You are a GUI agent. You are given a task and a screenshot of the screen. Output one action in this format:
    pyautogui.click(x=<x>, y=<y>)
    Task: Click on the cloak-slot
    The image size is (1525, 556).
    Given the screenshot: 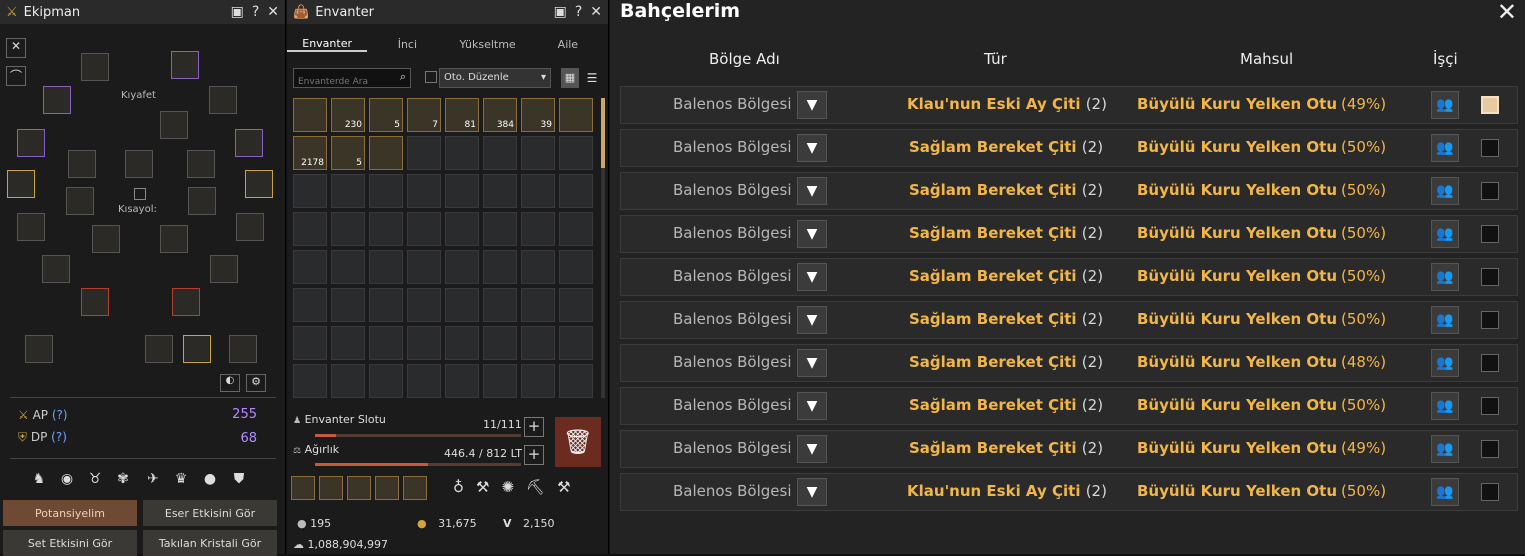 What is the action you would take?
    pyautogui.click(x=174, y=239)
    